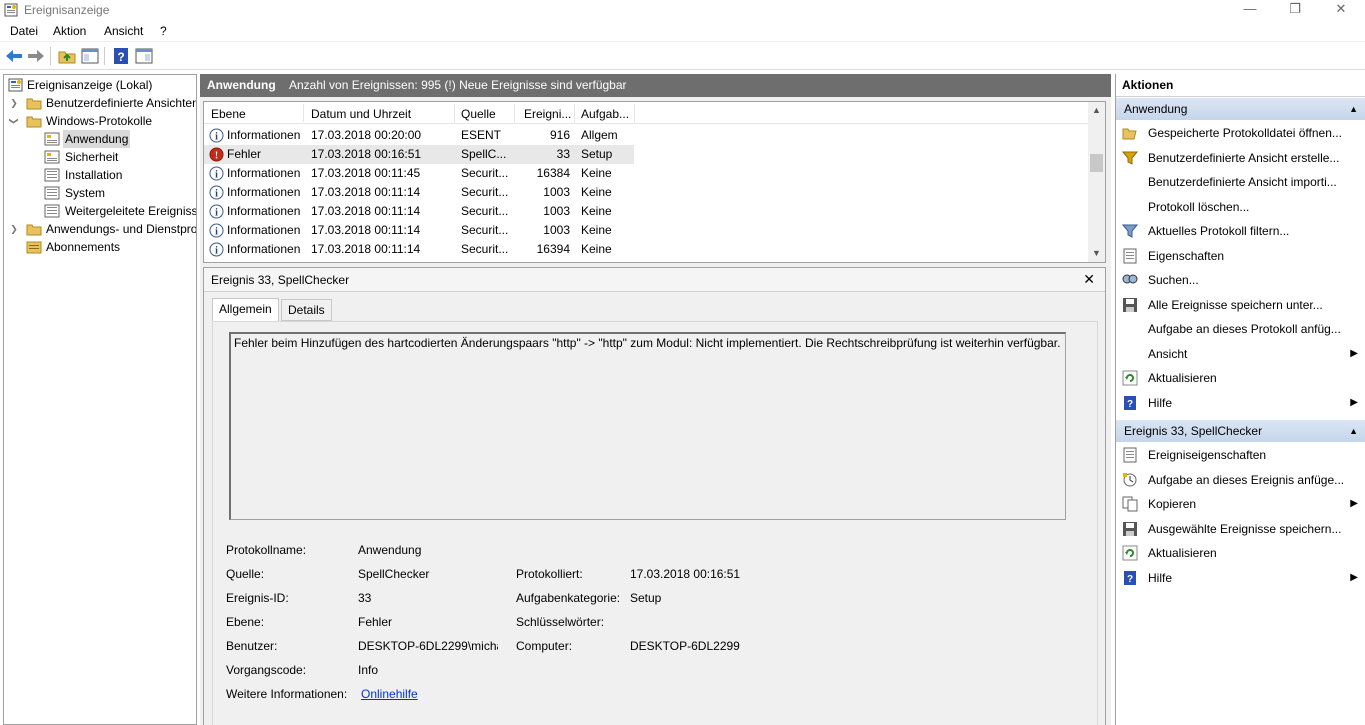 The image size is (1365, 725). I want to click on event-list-scrollbar: ▲ ▼, so click(1096, 182).